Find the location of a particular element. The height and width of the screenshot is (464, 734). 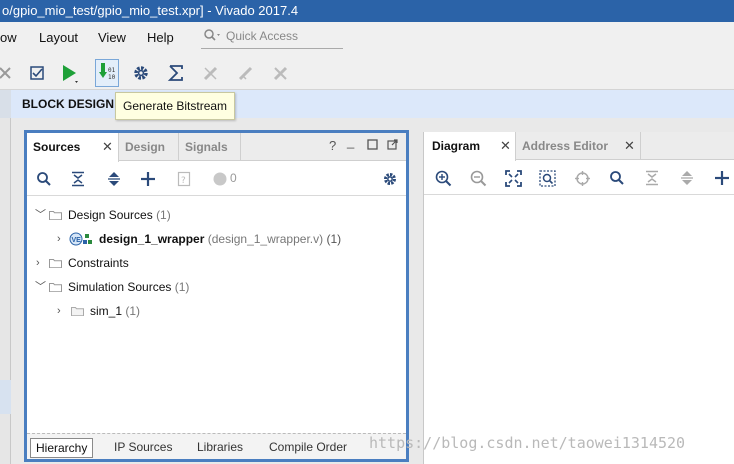

tab-address-editor: Address Editor ✕ is located at coordinates (578, 146).